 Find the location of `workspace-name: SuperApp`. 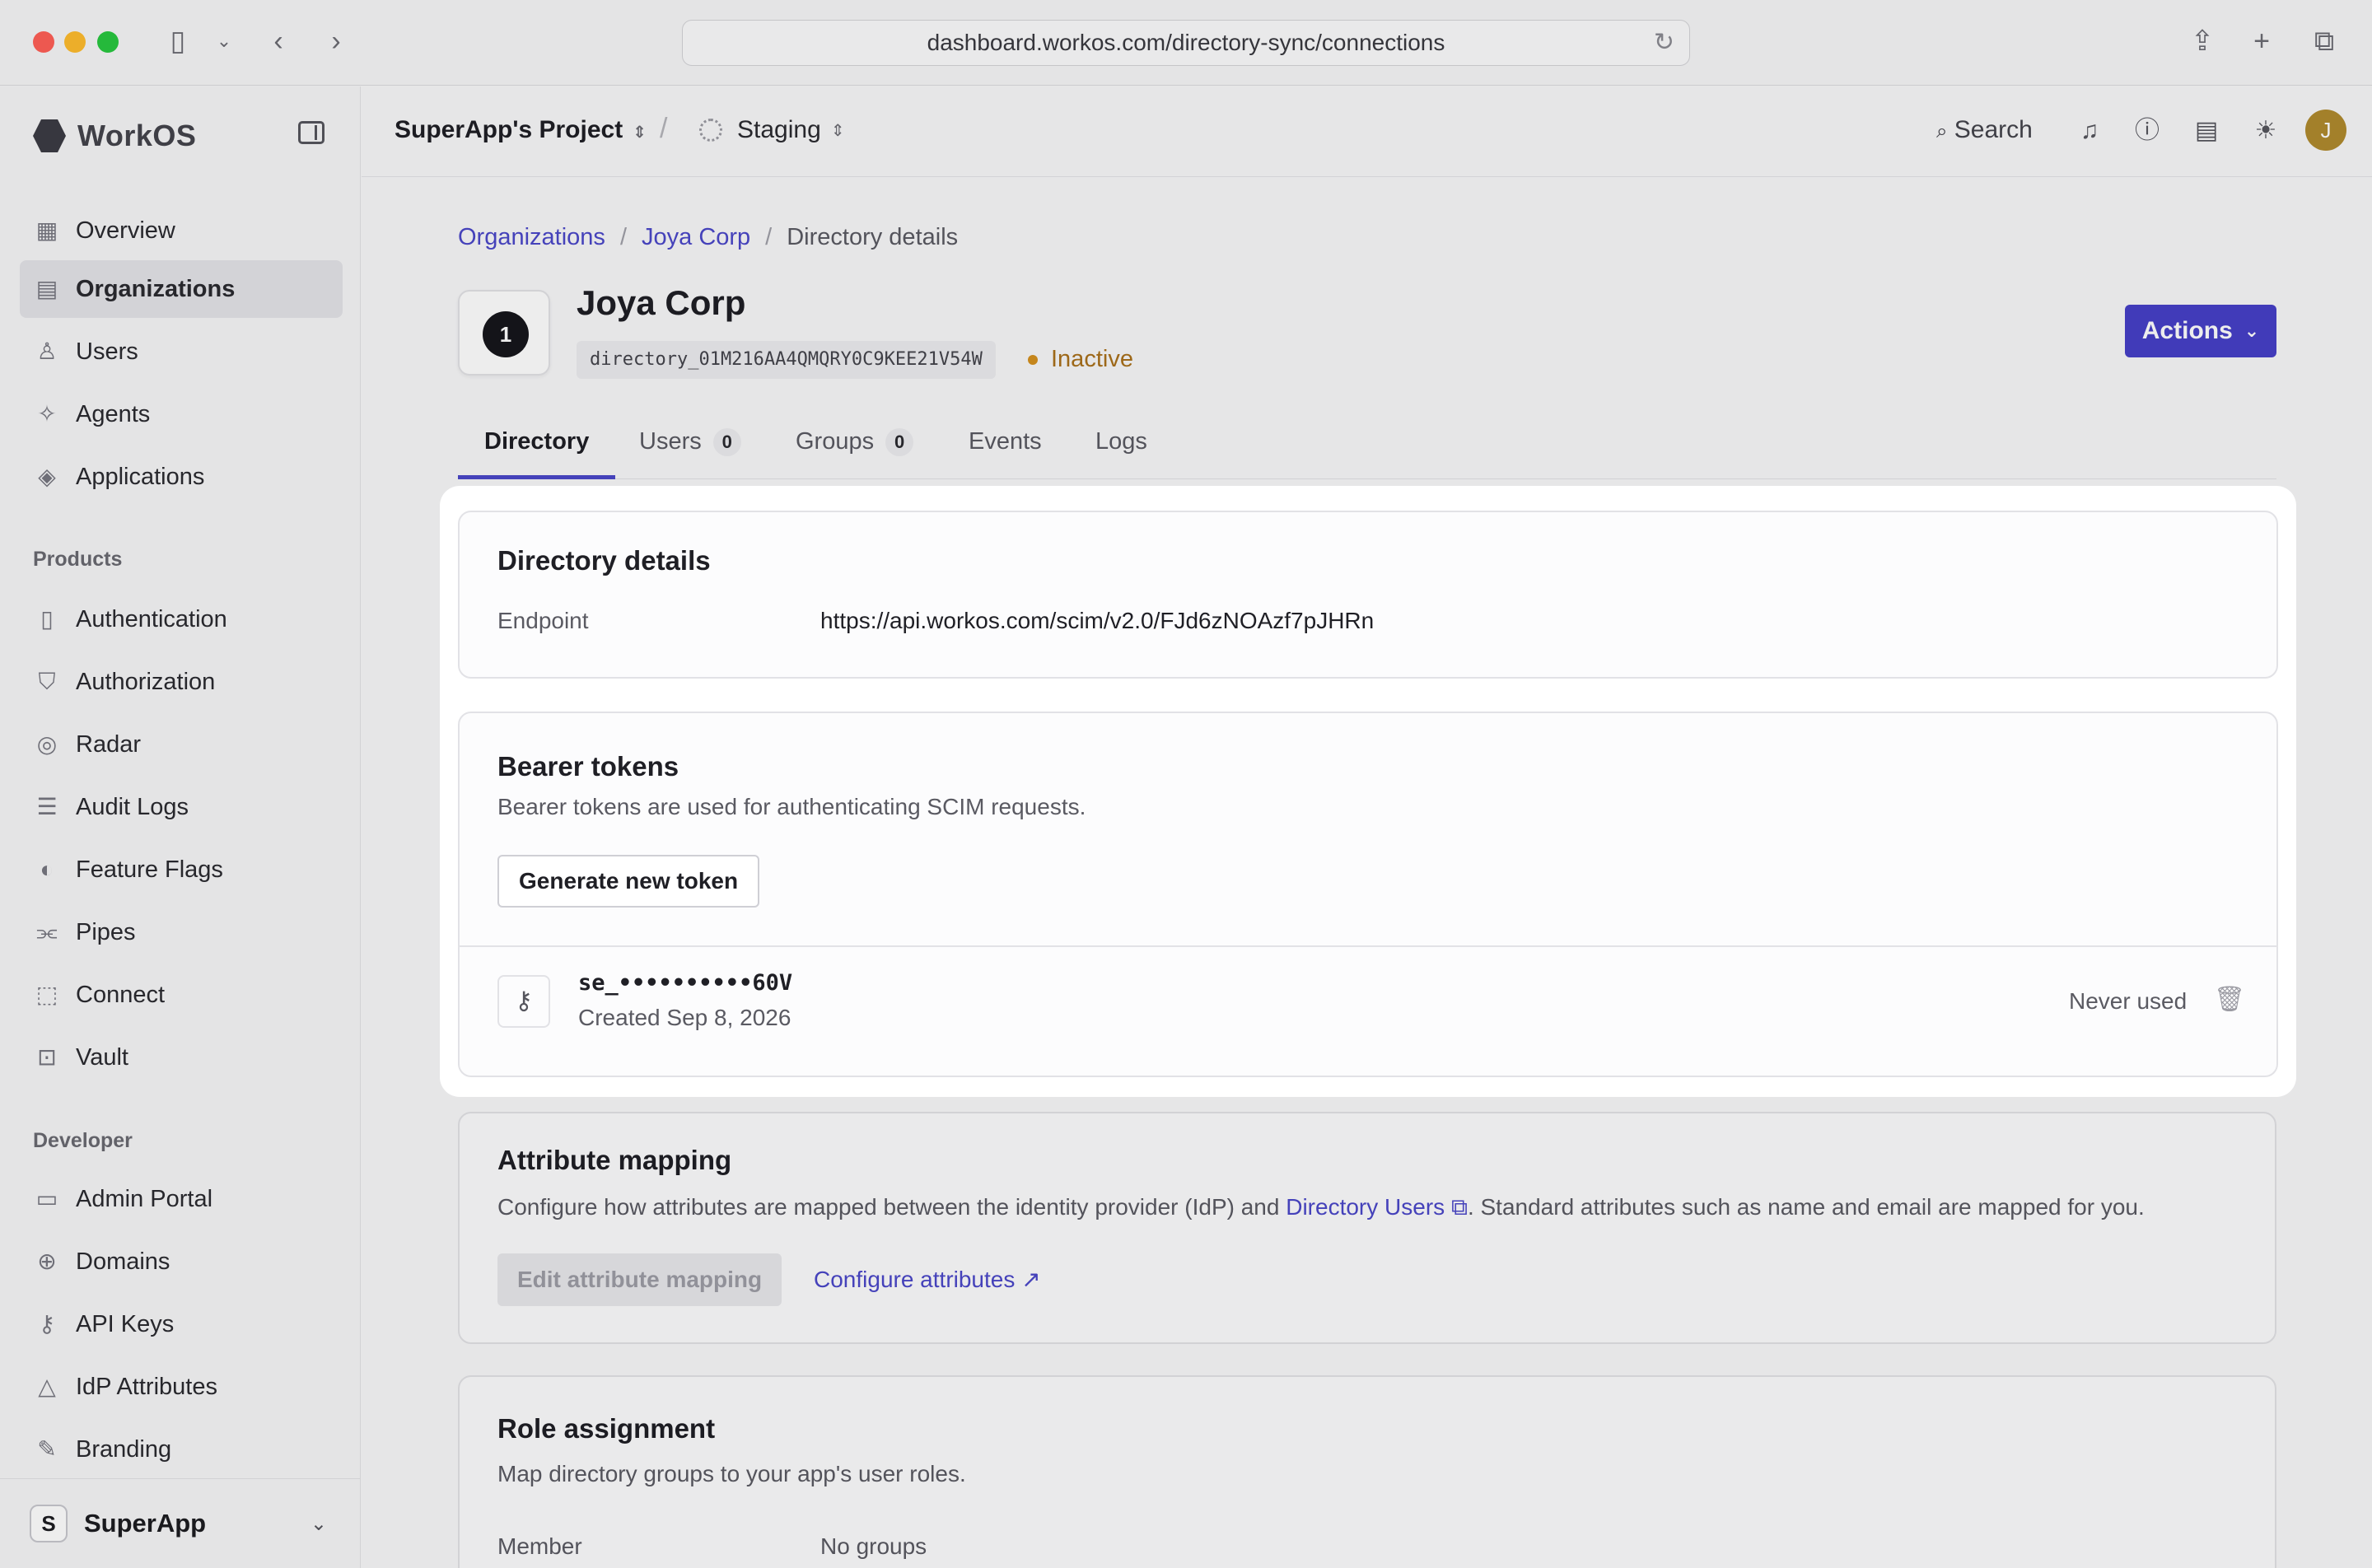

workspace-name: SuperApp is located at coordinates (145, 1523).